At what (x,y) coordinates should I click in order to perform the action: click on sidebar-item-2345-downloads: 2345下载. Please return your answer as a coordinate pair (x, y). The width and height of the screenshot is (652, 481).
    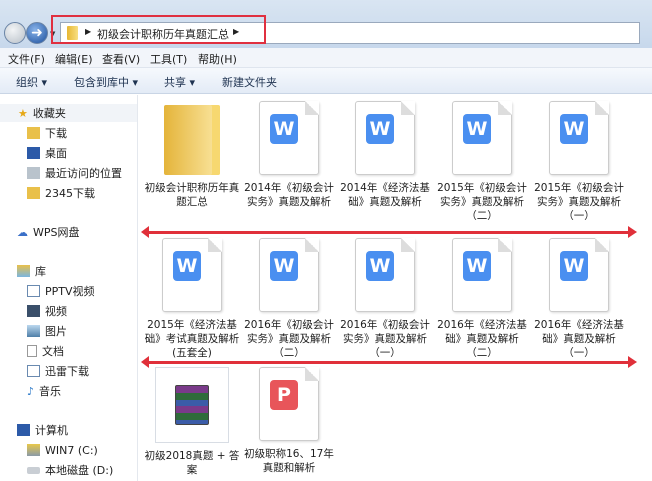
    Looking at the image, I should click on (61, 193).